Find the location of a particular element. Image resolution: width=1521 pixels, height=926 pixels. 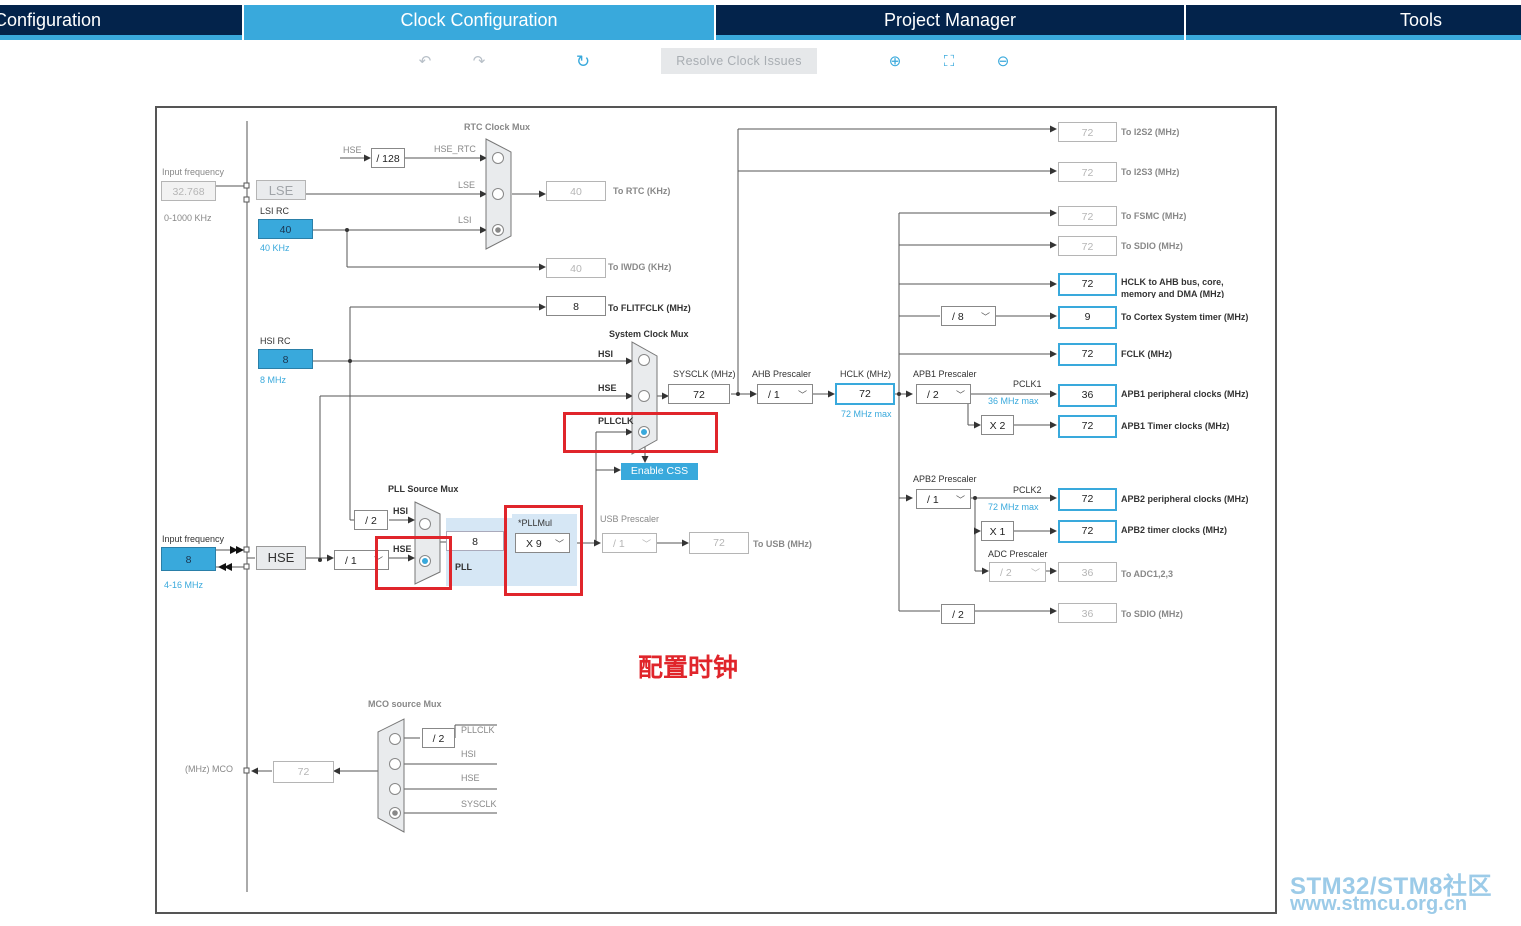

highlight-pllmul is located at coordinates (543, 550).